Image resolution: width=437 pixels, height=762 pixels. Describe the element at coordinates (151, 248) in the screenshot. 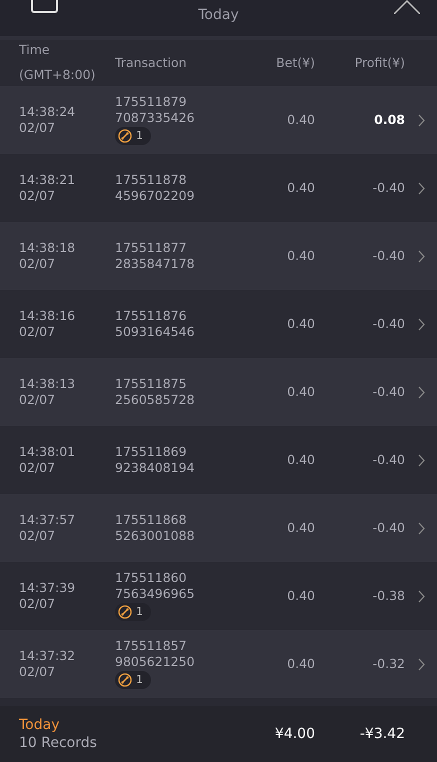

I see `transaction-id: 175511877` at that location.